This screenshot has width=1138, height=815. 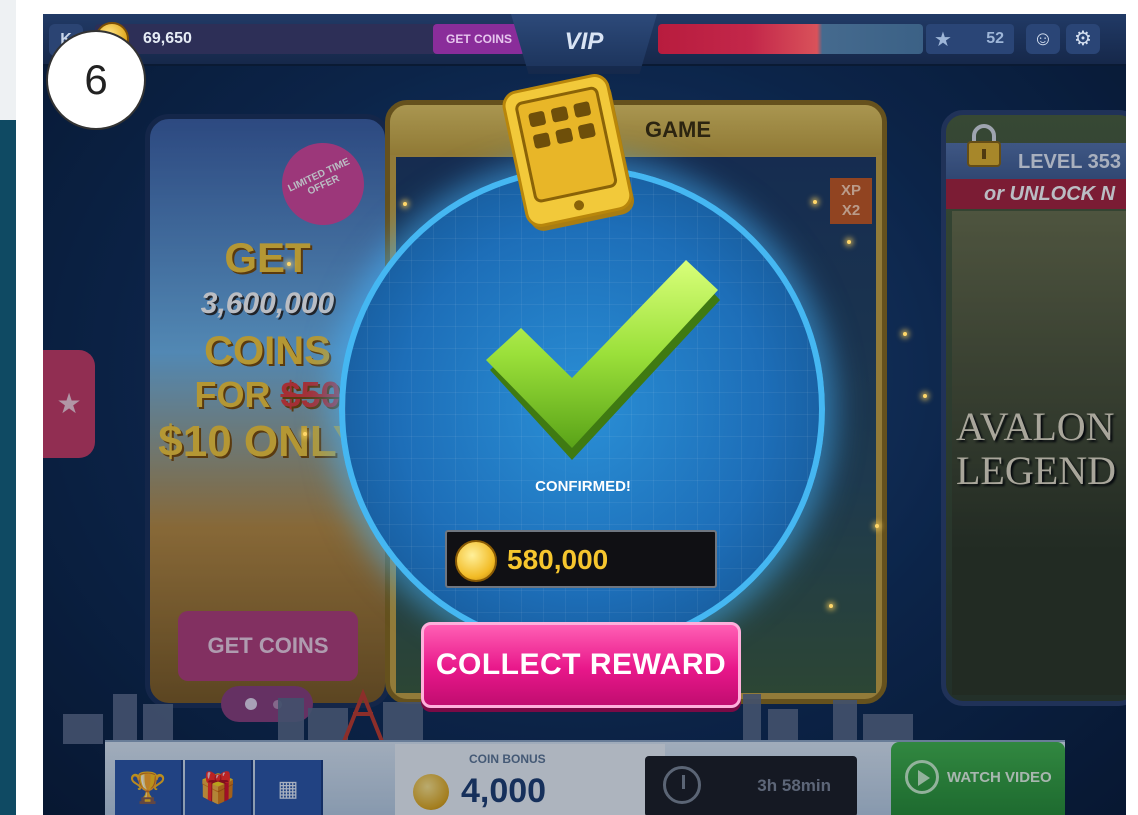 I want to click on xp-progress-bar, so click(x=790, y=39).